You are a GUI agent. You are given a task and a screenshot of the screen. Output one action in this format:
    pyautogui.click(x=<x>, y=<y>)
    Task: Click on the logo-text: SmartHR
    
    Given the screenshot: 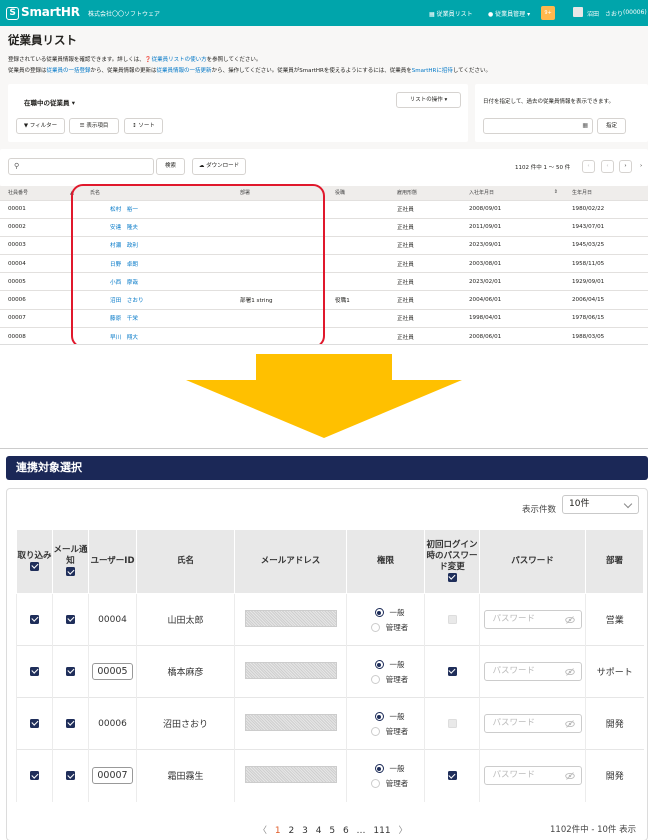 What is the action you would take?
    pyautogui.click(x=50, y=12)
    